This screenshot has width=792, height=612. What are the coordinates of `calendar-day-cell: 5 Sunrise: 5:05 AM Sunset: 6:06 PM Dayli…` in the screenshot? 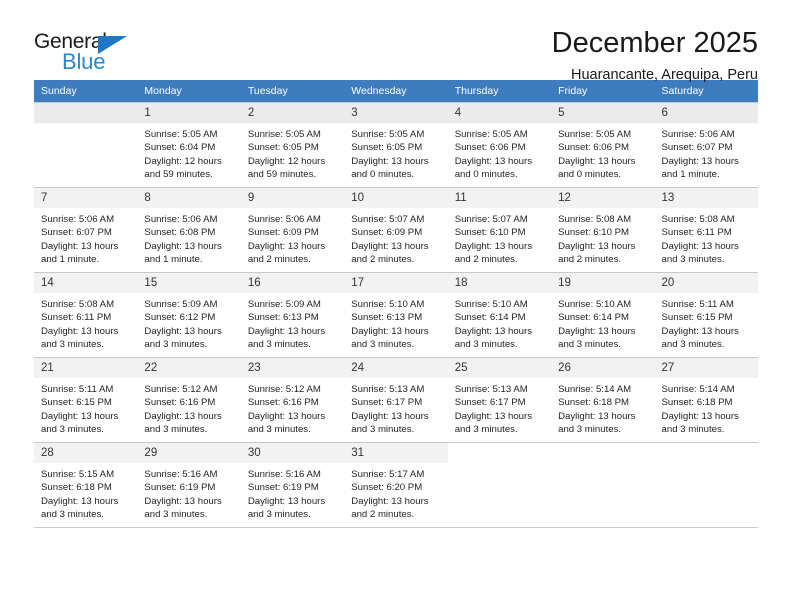 It's located at (603, 145).